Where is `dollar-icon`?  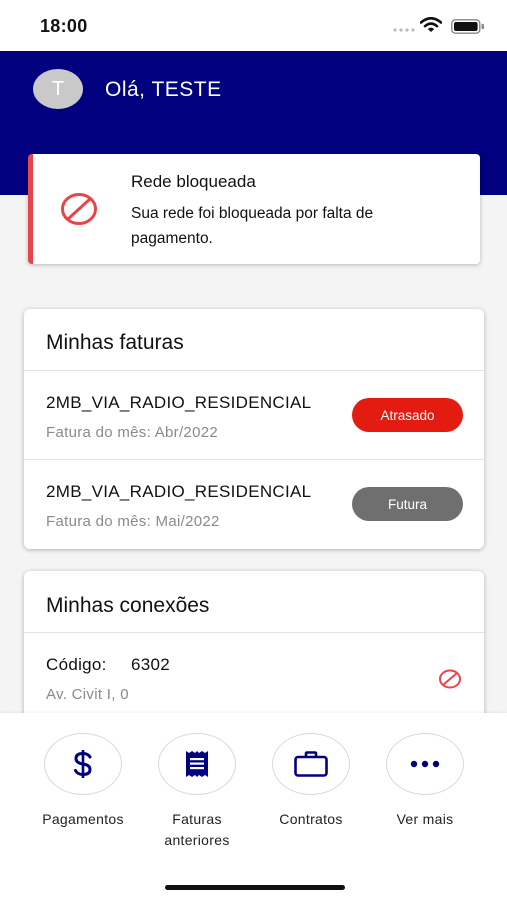
dollar-icon is located at coordinates (83, 764).